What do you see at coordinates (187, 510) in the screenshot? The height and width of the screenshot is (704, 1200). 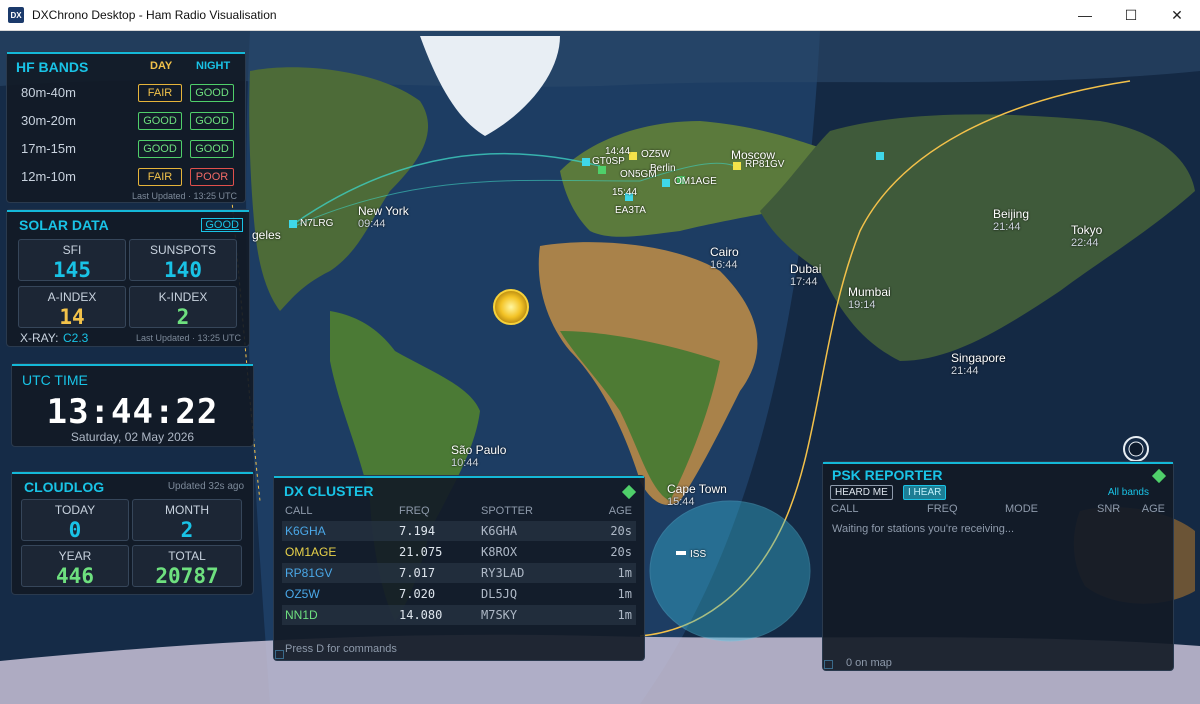 I see `month-label: MONTH` at bounding box center [187, 510].